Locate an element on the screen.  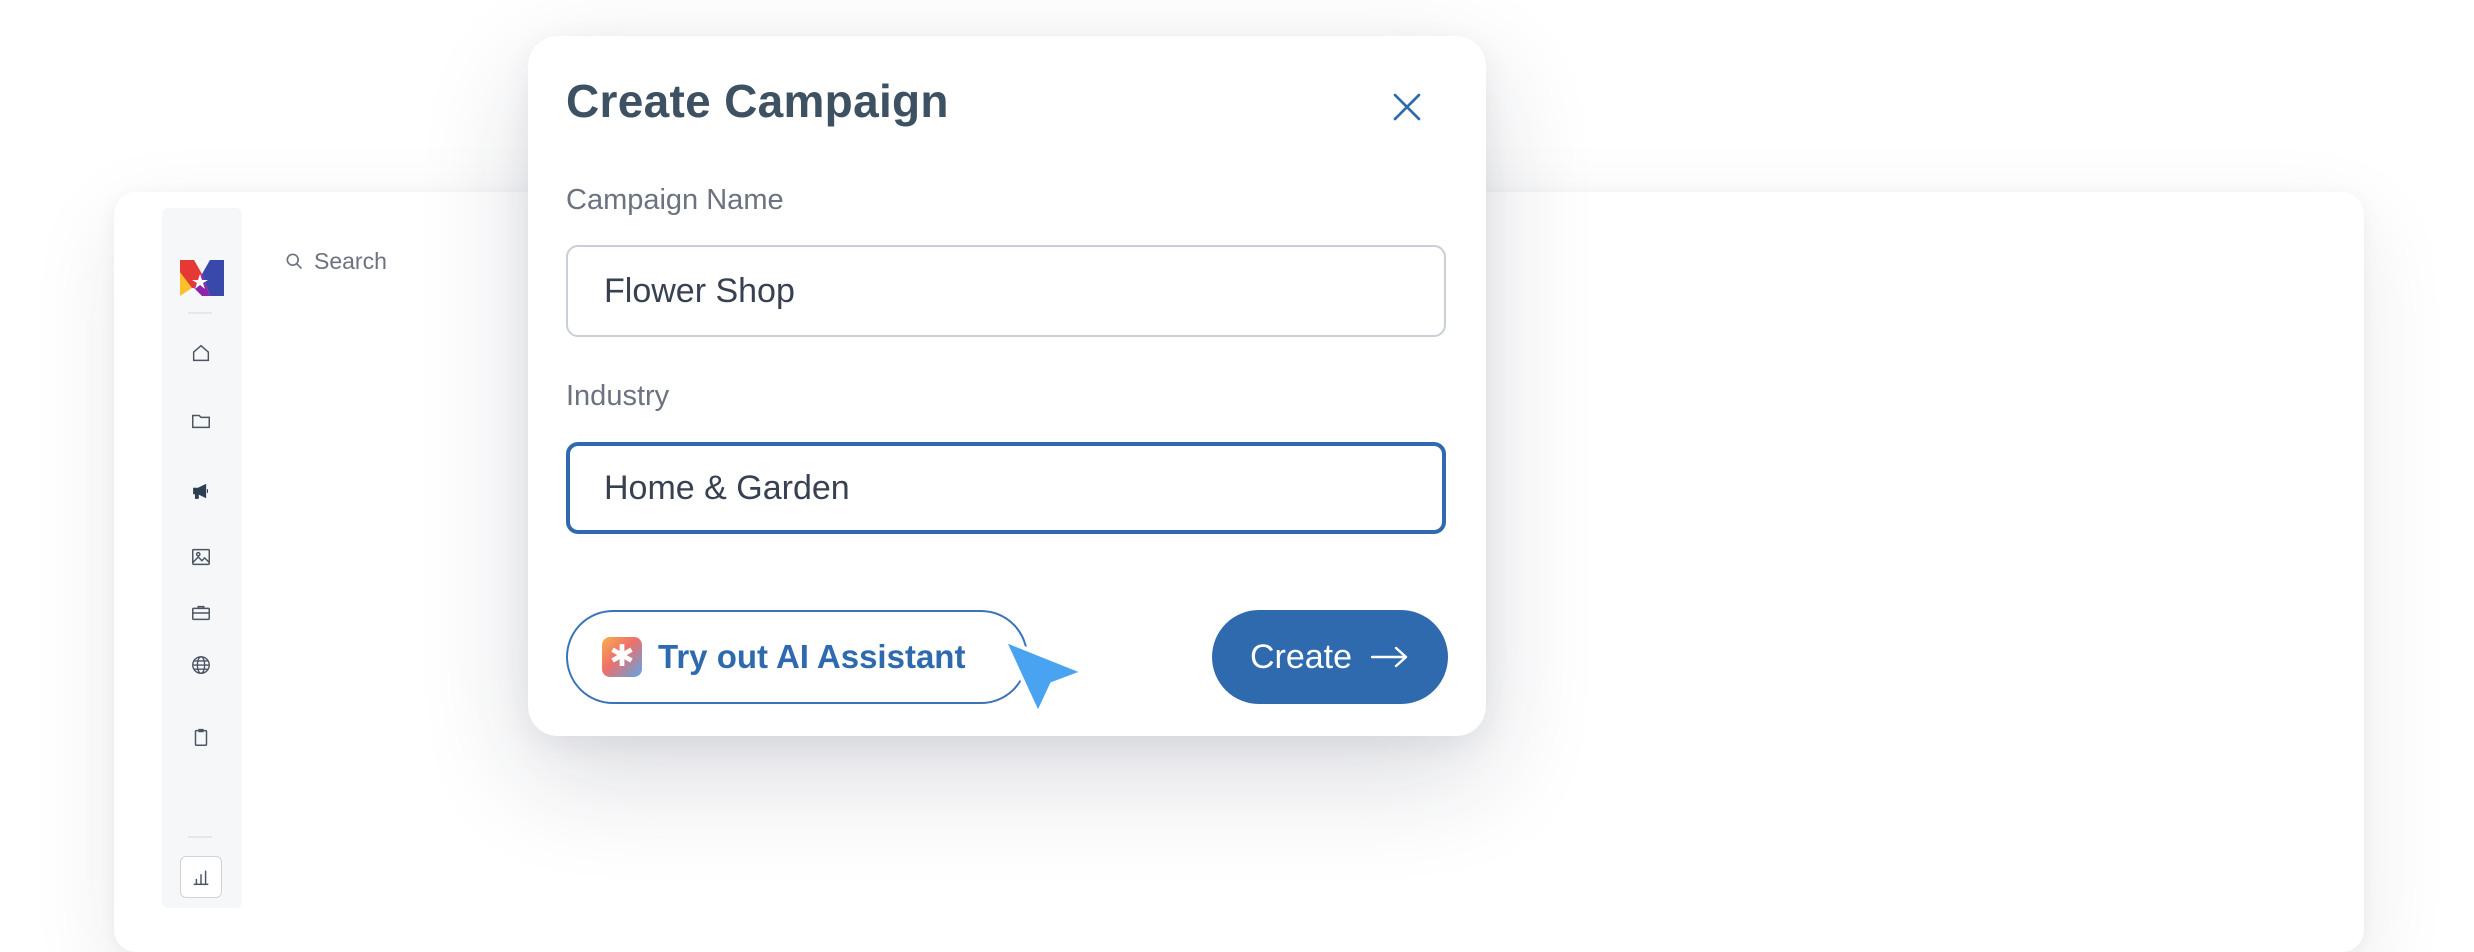
clipboard-icon is located at coordinates (201, 737).